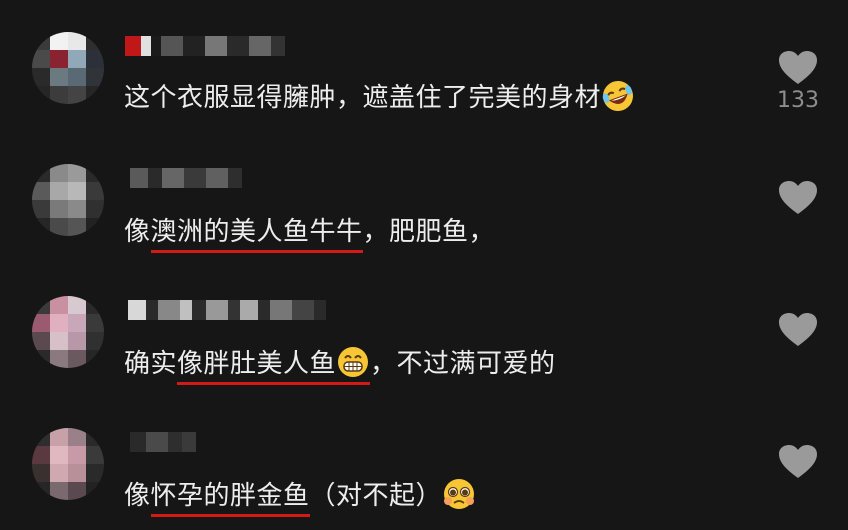  What do you see at coordinates (798, 100) in the screenshot?
I see `like-count: 133` at bounding box center [798, 100].